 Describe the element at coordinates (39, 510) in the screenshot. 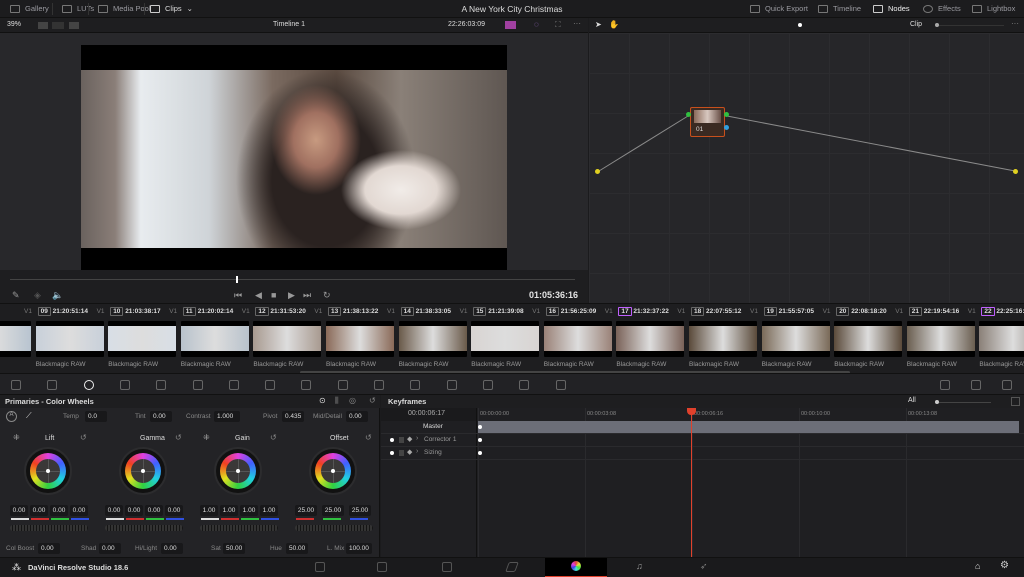

I see `wheel-value-r: 0.00` at that location.